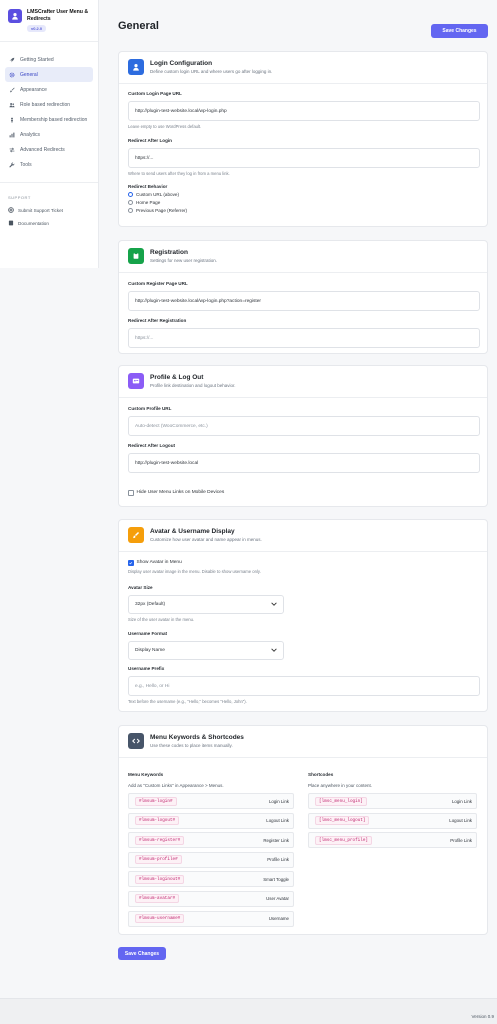 The image size is (497, 1024). What do you see at coordinates (158, 860) in the screenshot?
I see `code-snippet: #lmsum-profile#` at bounding box center [158, 860].